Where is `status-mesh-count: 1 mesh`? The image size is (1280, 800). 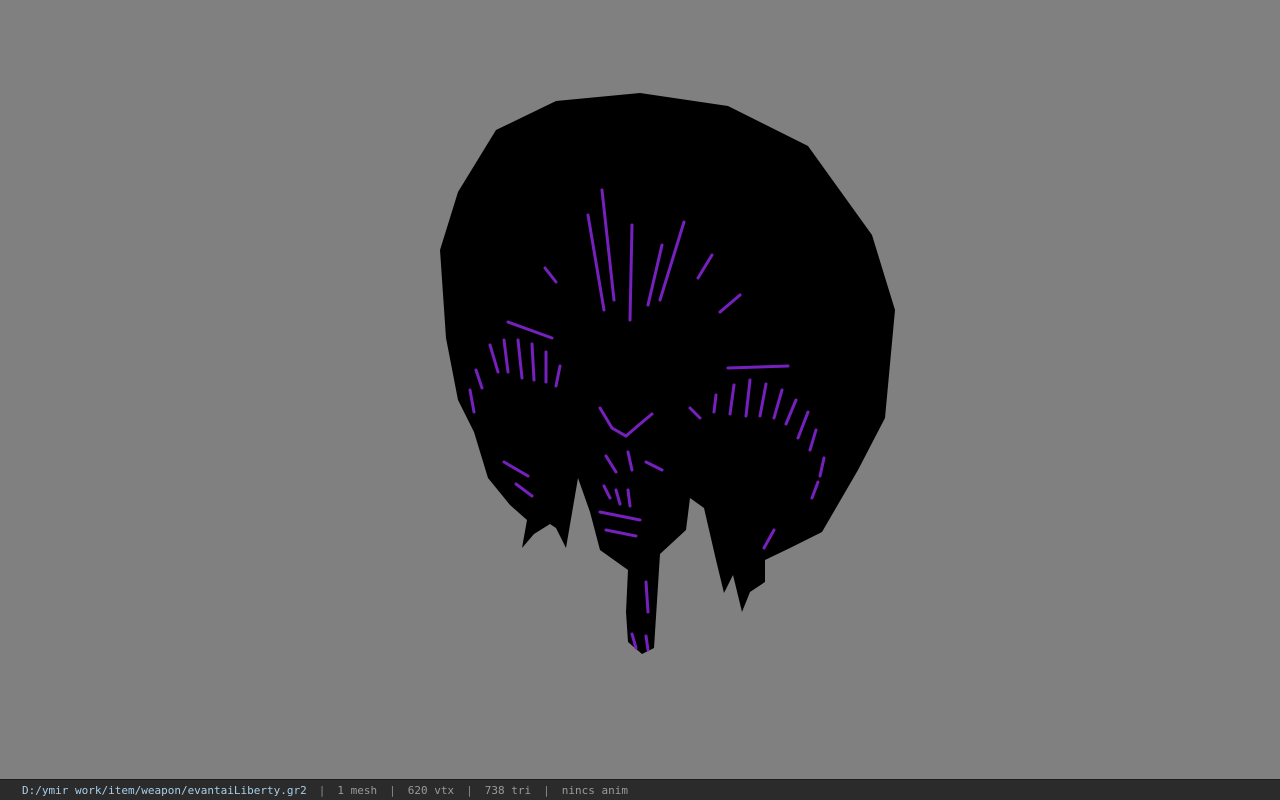
status-mesh-count: 1 mesh is located at coordinates (357, 790).